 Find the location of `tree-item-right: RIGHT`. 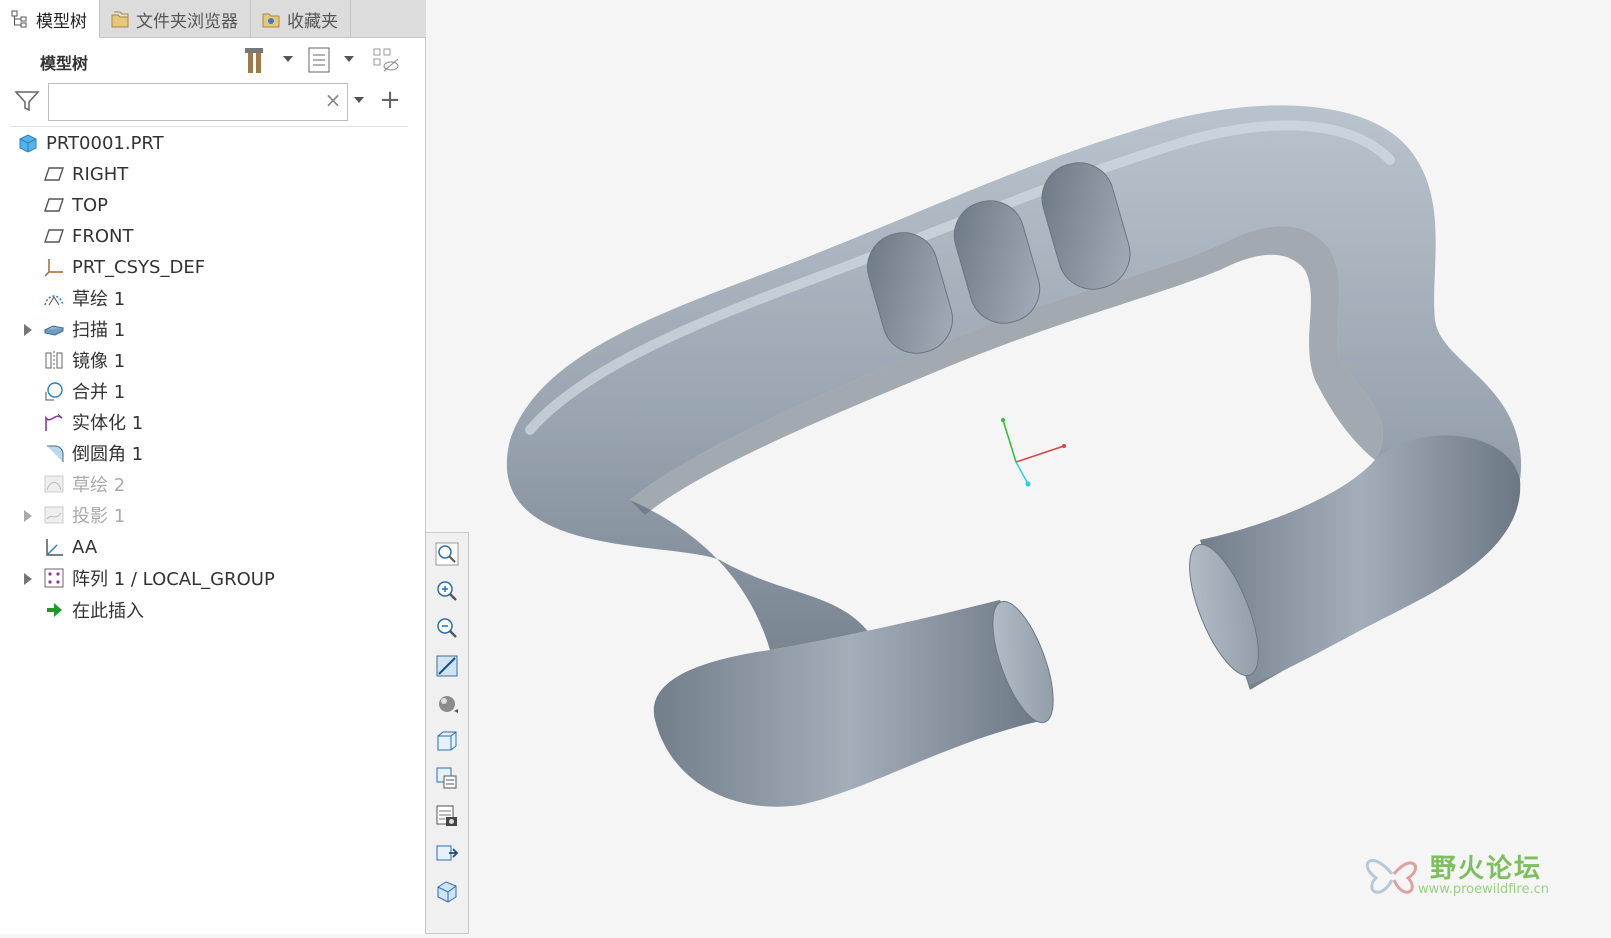

tree-item-right: RIGHT is located at coordinates (85, 174).